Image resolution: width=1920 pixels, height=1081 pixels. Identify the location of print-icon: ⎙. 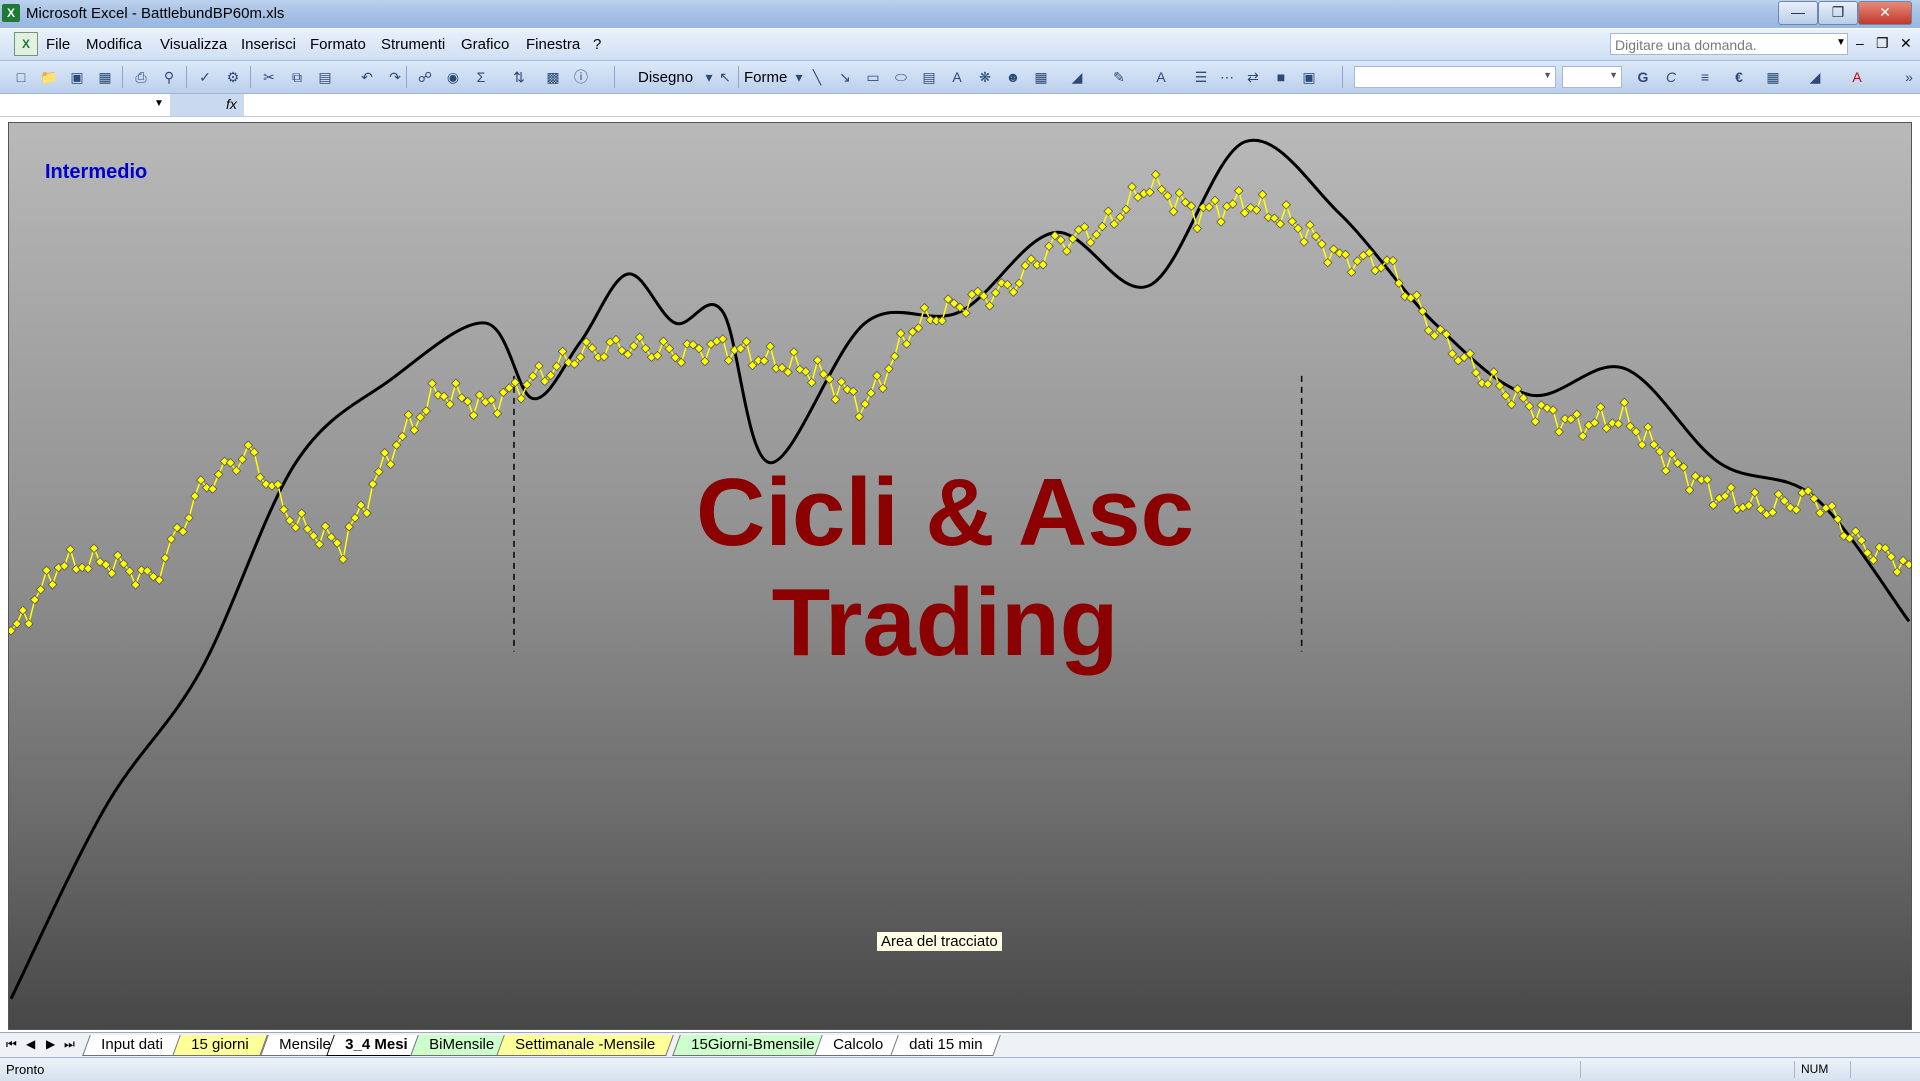
(141, 77).